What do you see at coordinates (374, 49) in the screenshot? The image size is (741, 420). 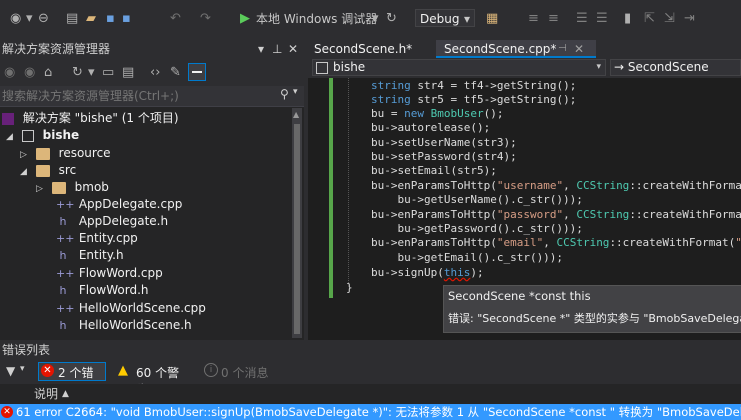 I see `tab-secondscene-h: SecondScene.h*` at bounding box center [374, 49].